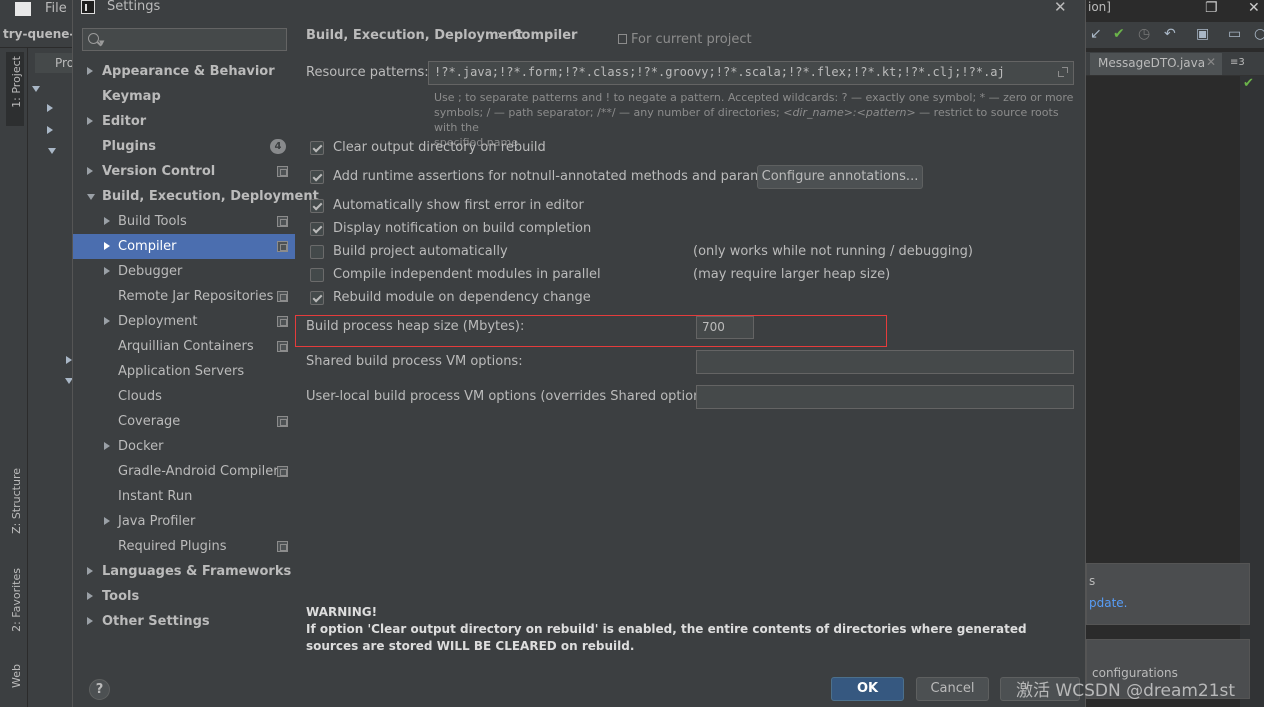 The image size is (1264, 707). I want to click on tree-item-label: Docker, so click(141, 446).